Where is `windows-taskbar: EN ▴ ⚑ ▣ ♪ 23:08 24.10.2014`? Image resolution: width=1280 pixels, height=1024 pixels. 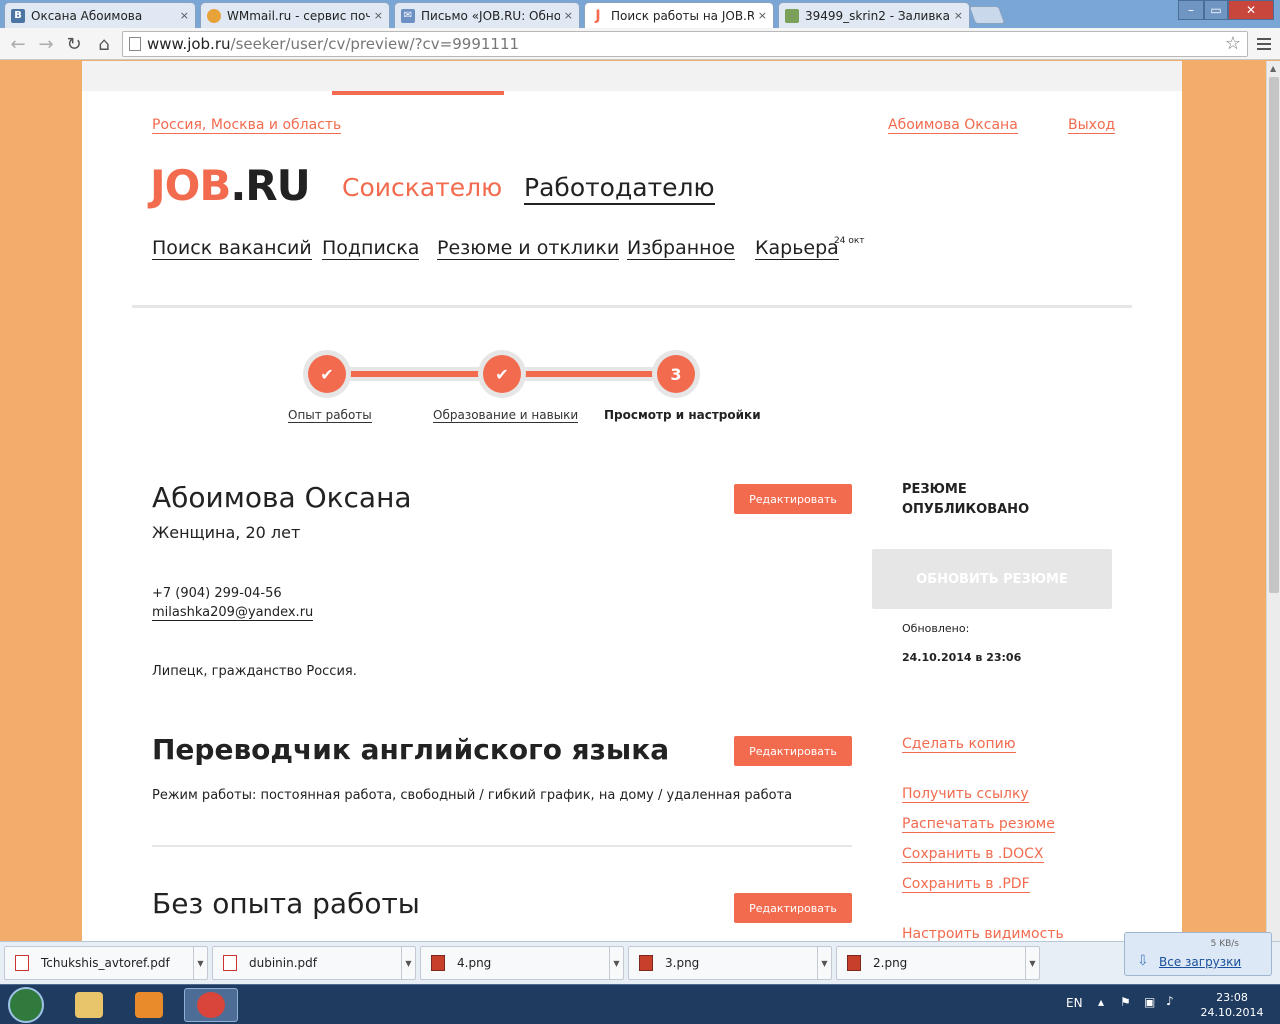
windows-taskbar: EN ▴ ⚑ ▣ ♪ 23:08 24.10.2014 is located at coordinates (640, 1004).